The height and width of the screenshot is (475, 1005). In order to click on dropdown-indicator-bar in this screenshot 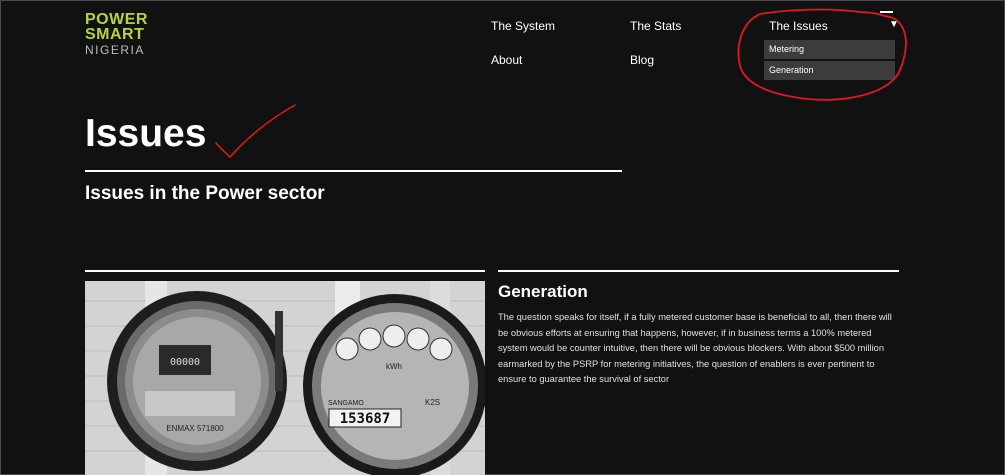, I will do `click(886, 12)`.